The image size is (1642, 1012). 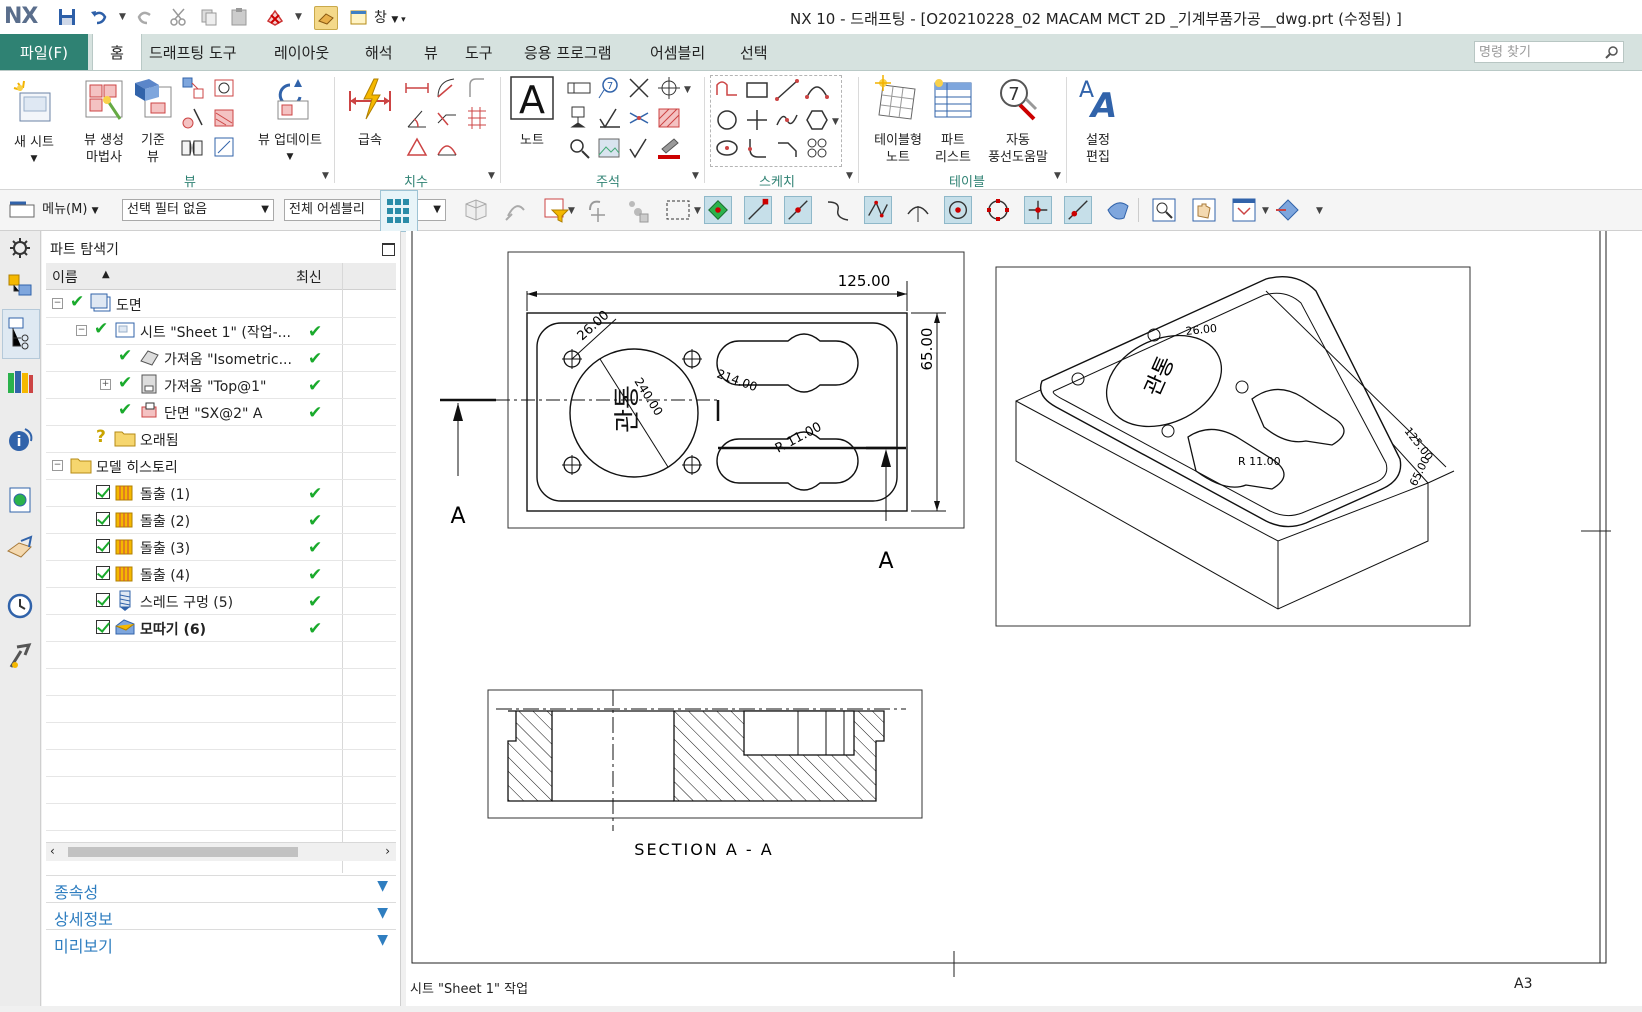 What do you see at coordinates (290, 120) in the screenshot?
I see `update-view-button: 뷰 업데이트 ▼` at bounding box center [290, 120].